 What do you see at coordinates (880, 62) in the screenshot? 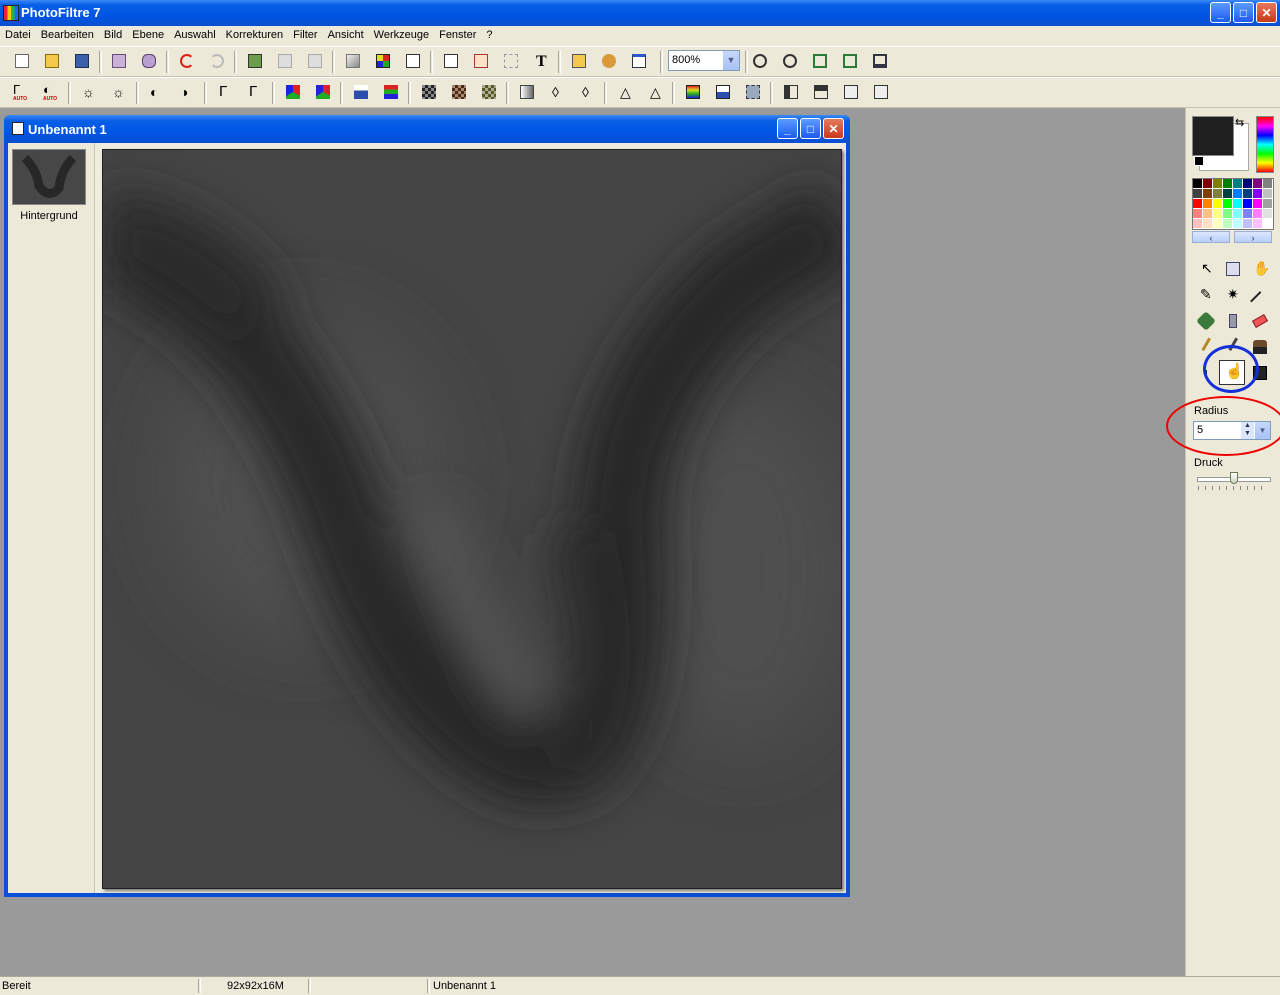
I see `fullscreen-button` at bounding box center [880, 62].